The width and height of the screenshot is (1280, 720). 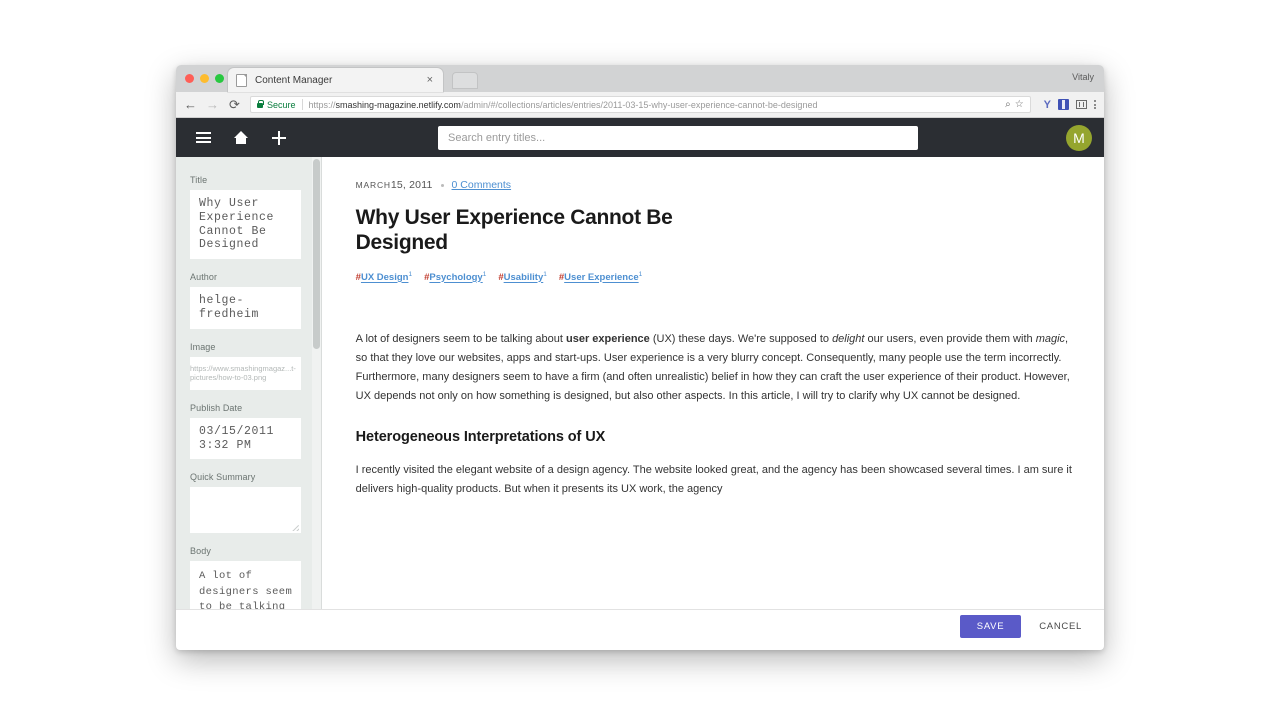 I want to click on reload-icon: ⟳, so click(x=234, y=104).